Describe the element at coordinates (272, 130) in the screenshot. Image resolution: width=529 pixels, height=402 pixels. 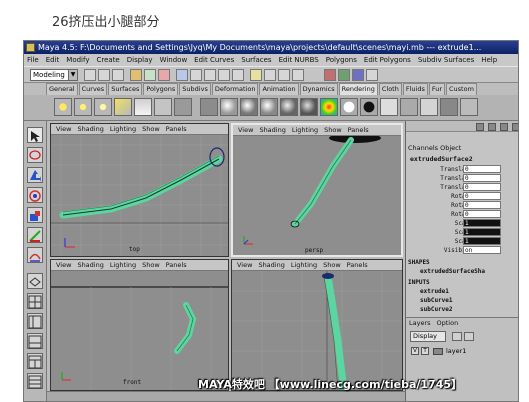
I see `viewport-persp-menu-shading: Shading` at that location.